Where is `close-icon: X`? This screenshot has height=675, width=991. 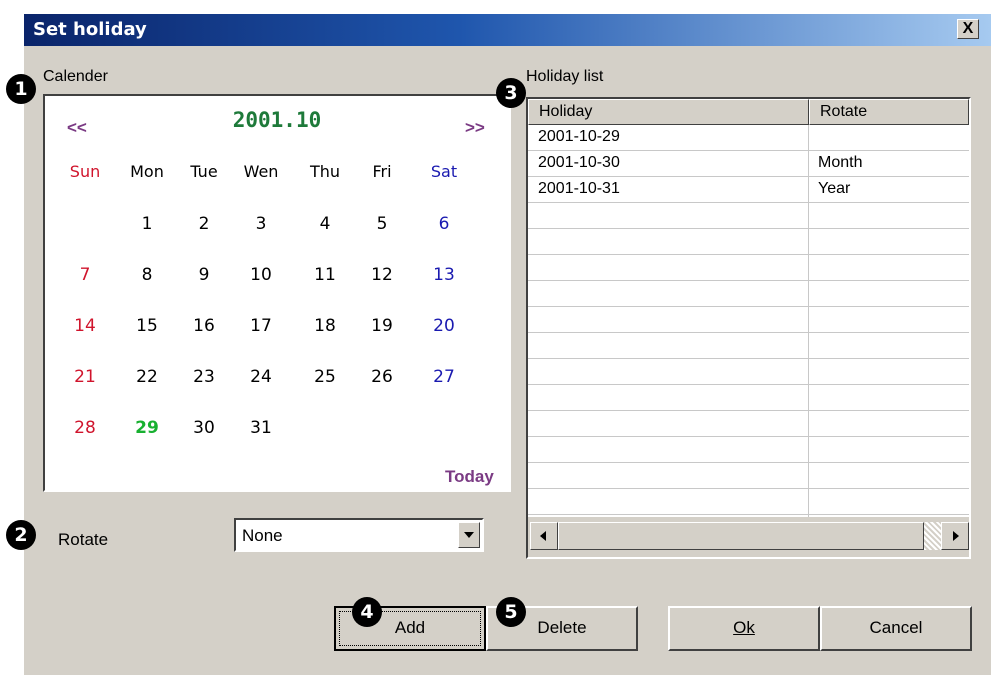
close-icon: X is located at coordinates (968, 28).